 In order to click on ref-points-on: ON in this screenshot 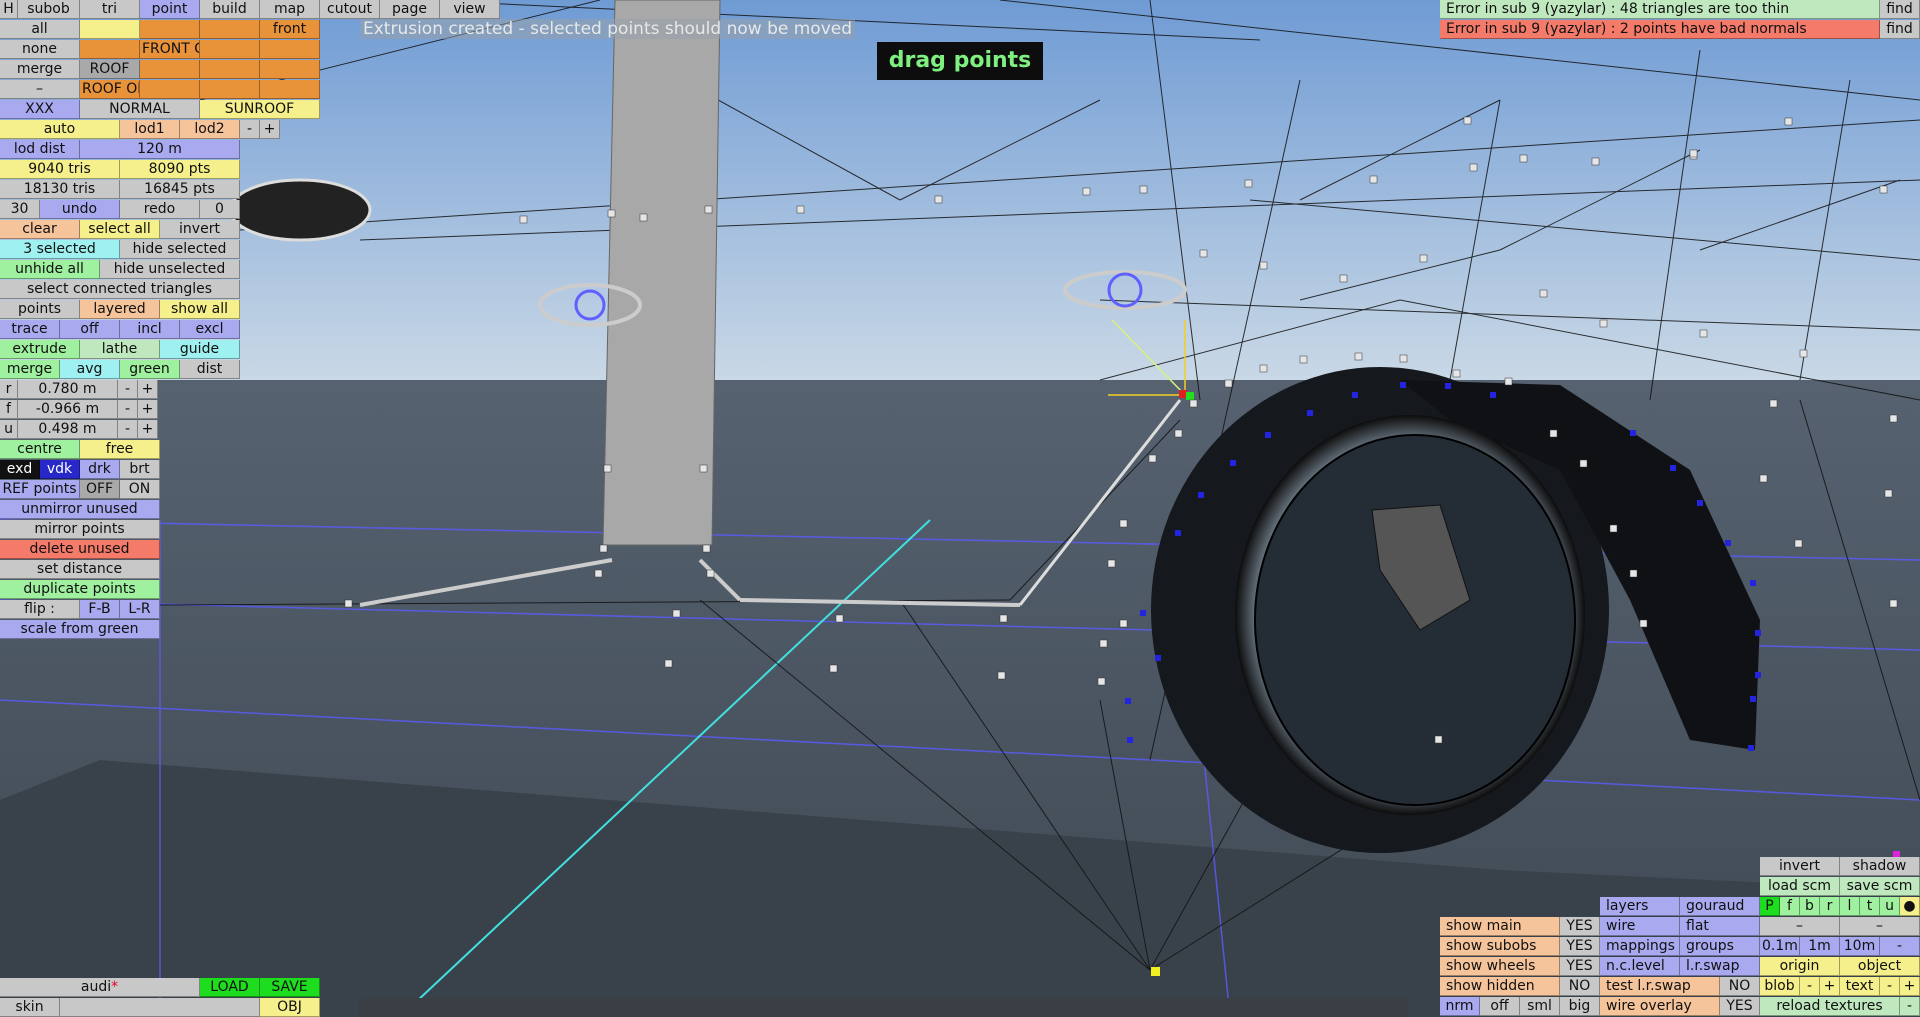, I will do `click(140, 489)`.